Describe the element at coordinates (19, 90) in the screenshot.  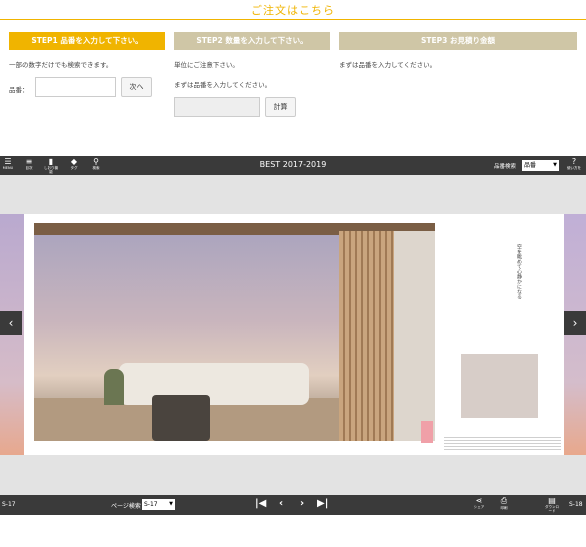
I see `part-number-label: 品番：` at that location.